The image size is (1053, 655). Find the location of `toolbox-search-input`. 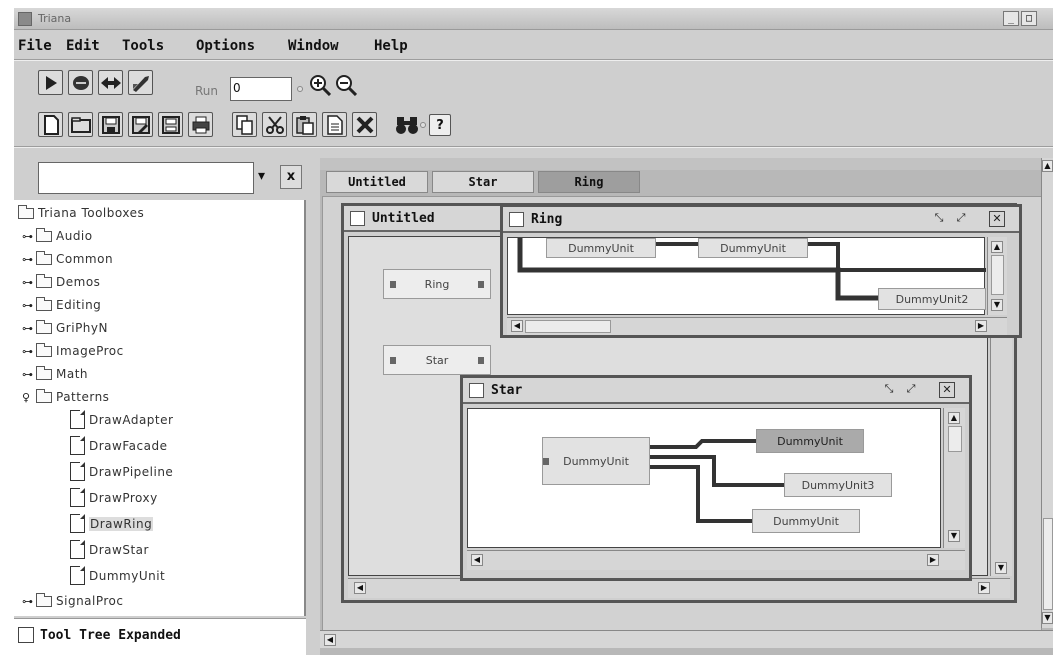

toolbox-search-input is located at coordinates (146, 178).